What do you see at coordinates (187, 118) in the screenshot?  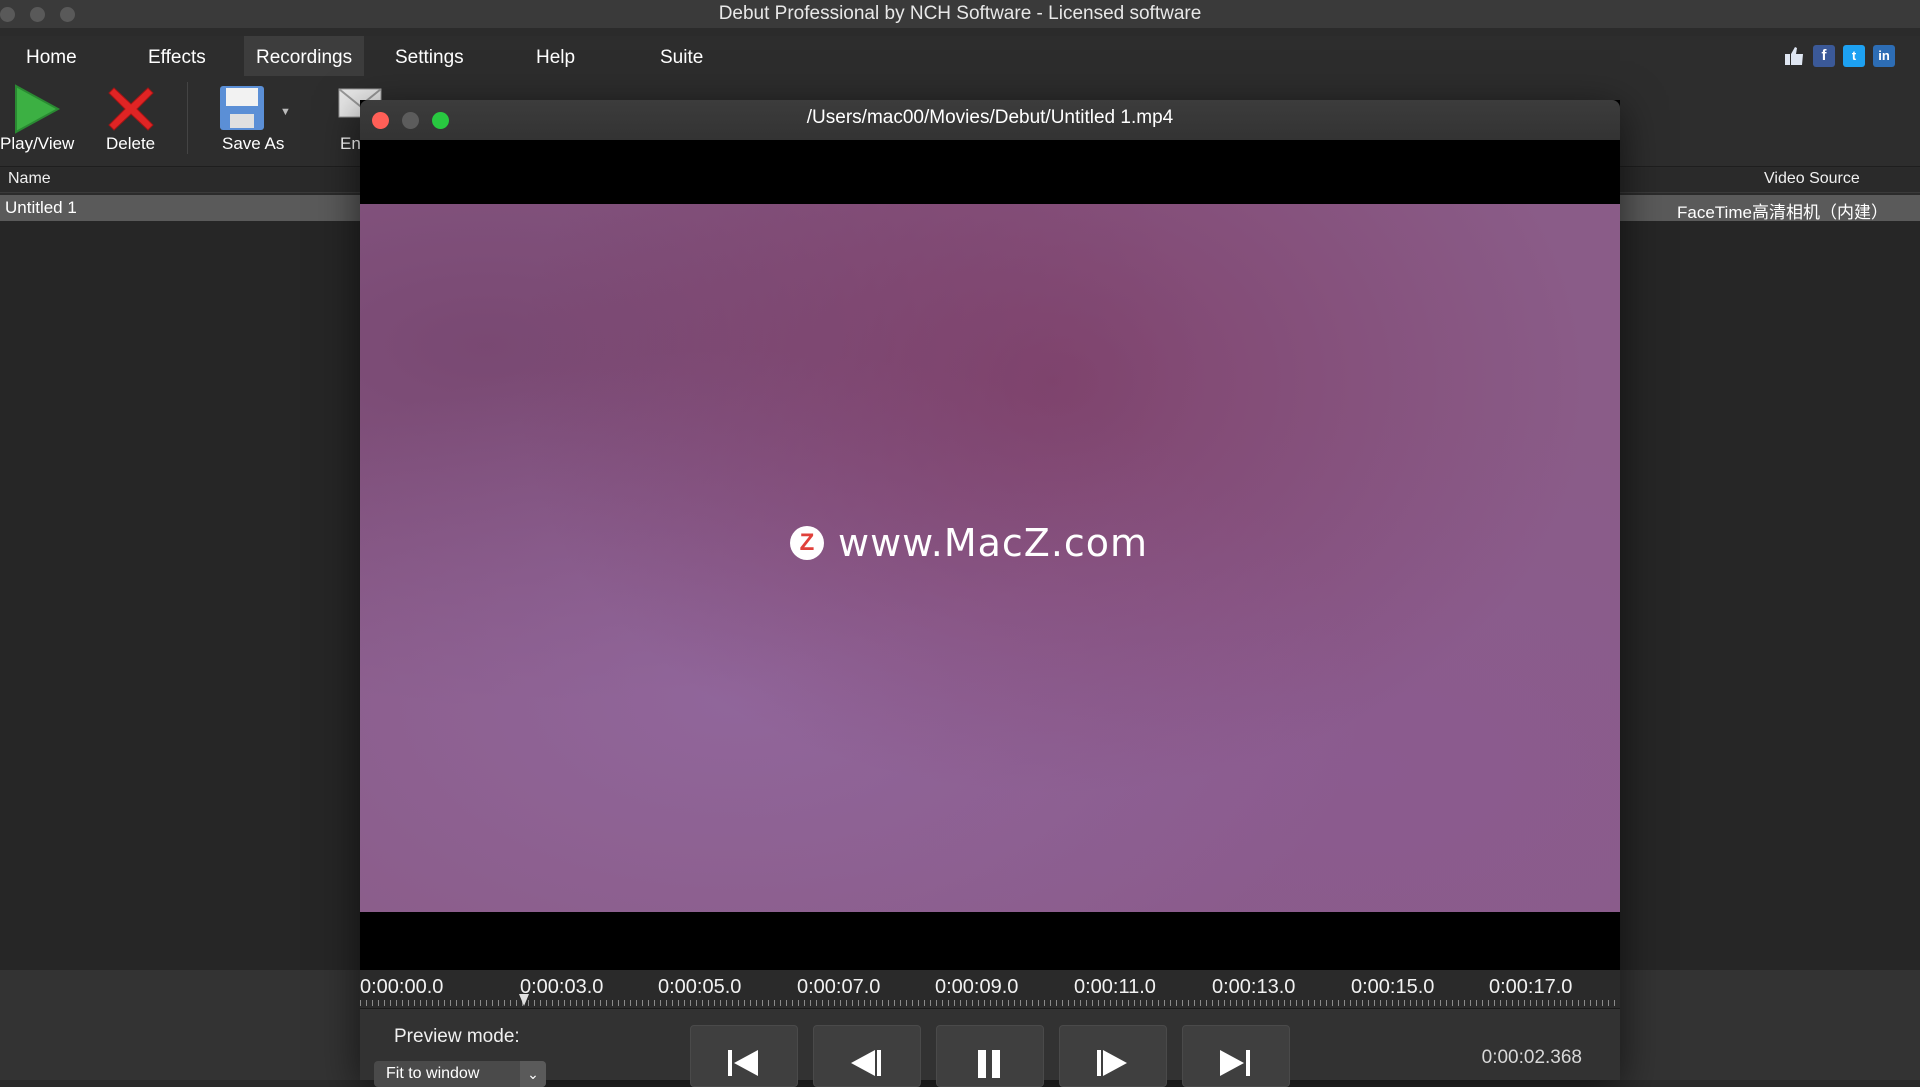 I see `toolbar-separator` at bounding box center [187, 118].